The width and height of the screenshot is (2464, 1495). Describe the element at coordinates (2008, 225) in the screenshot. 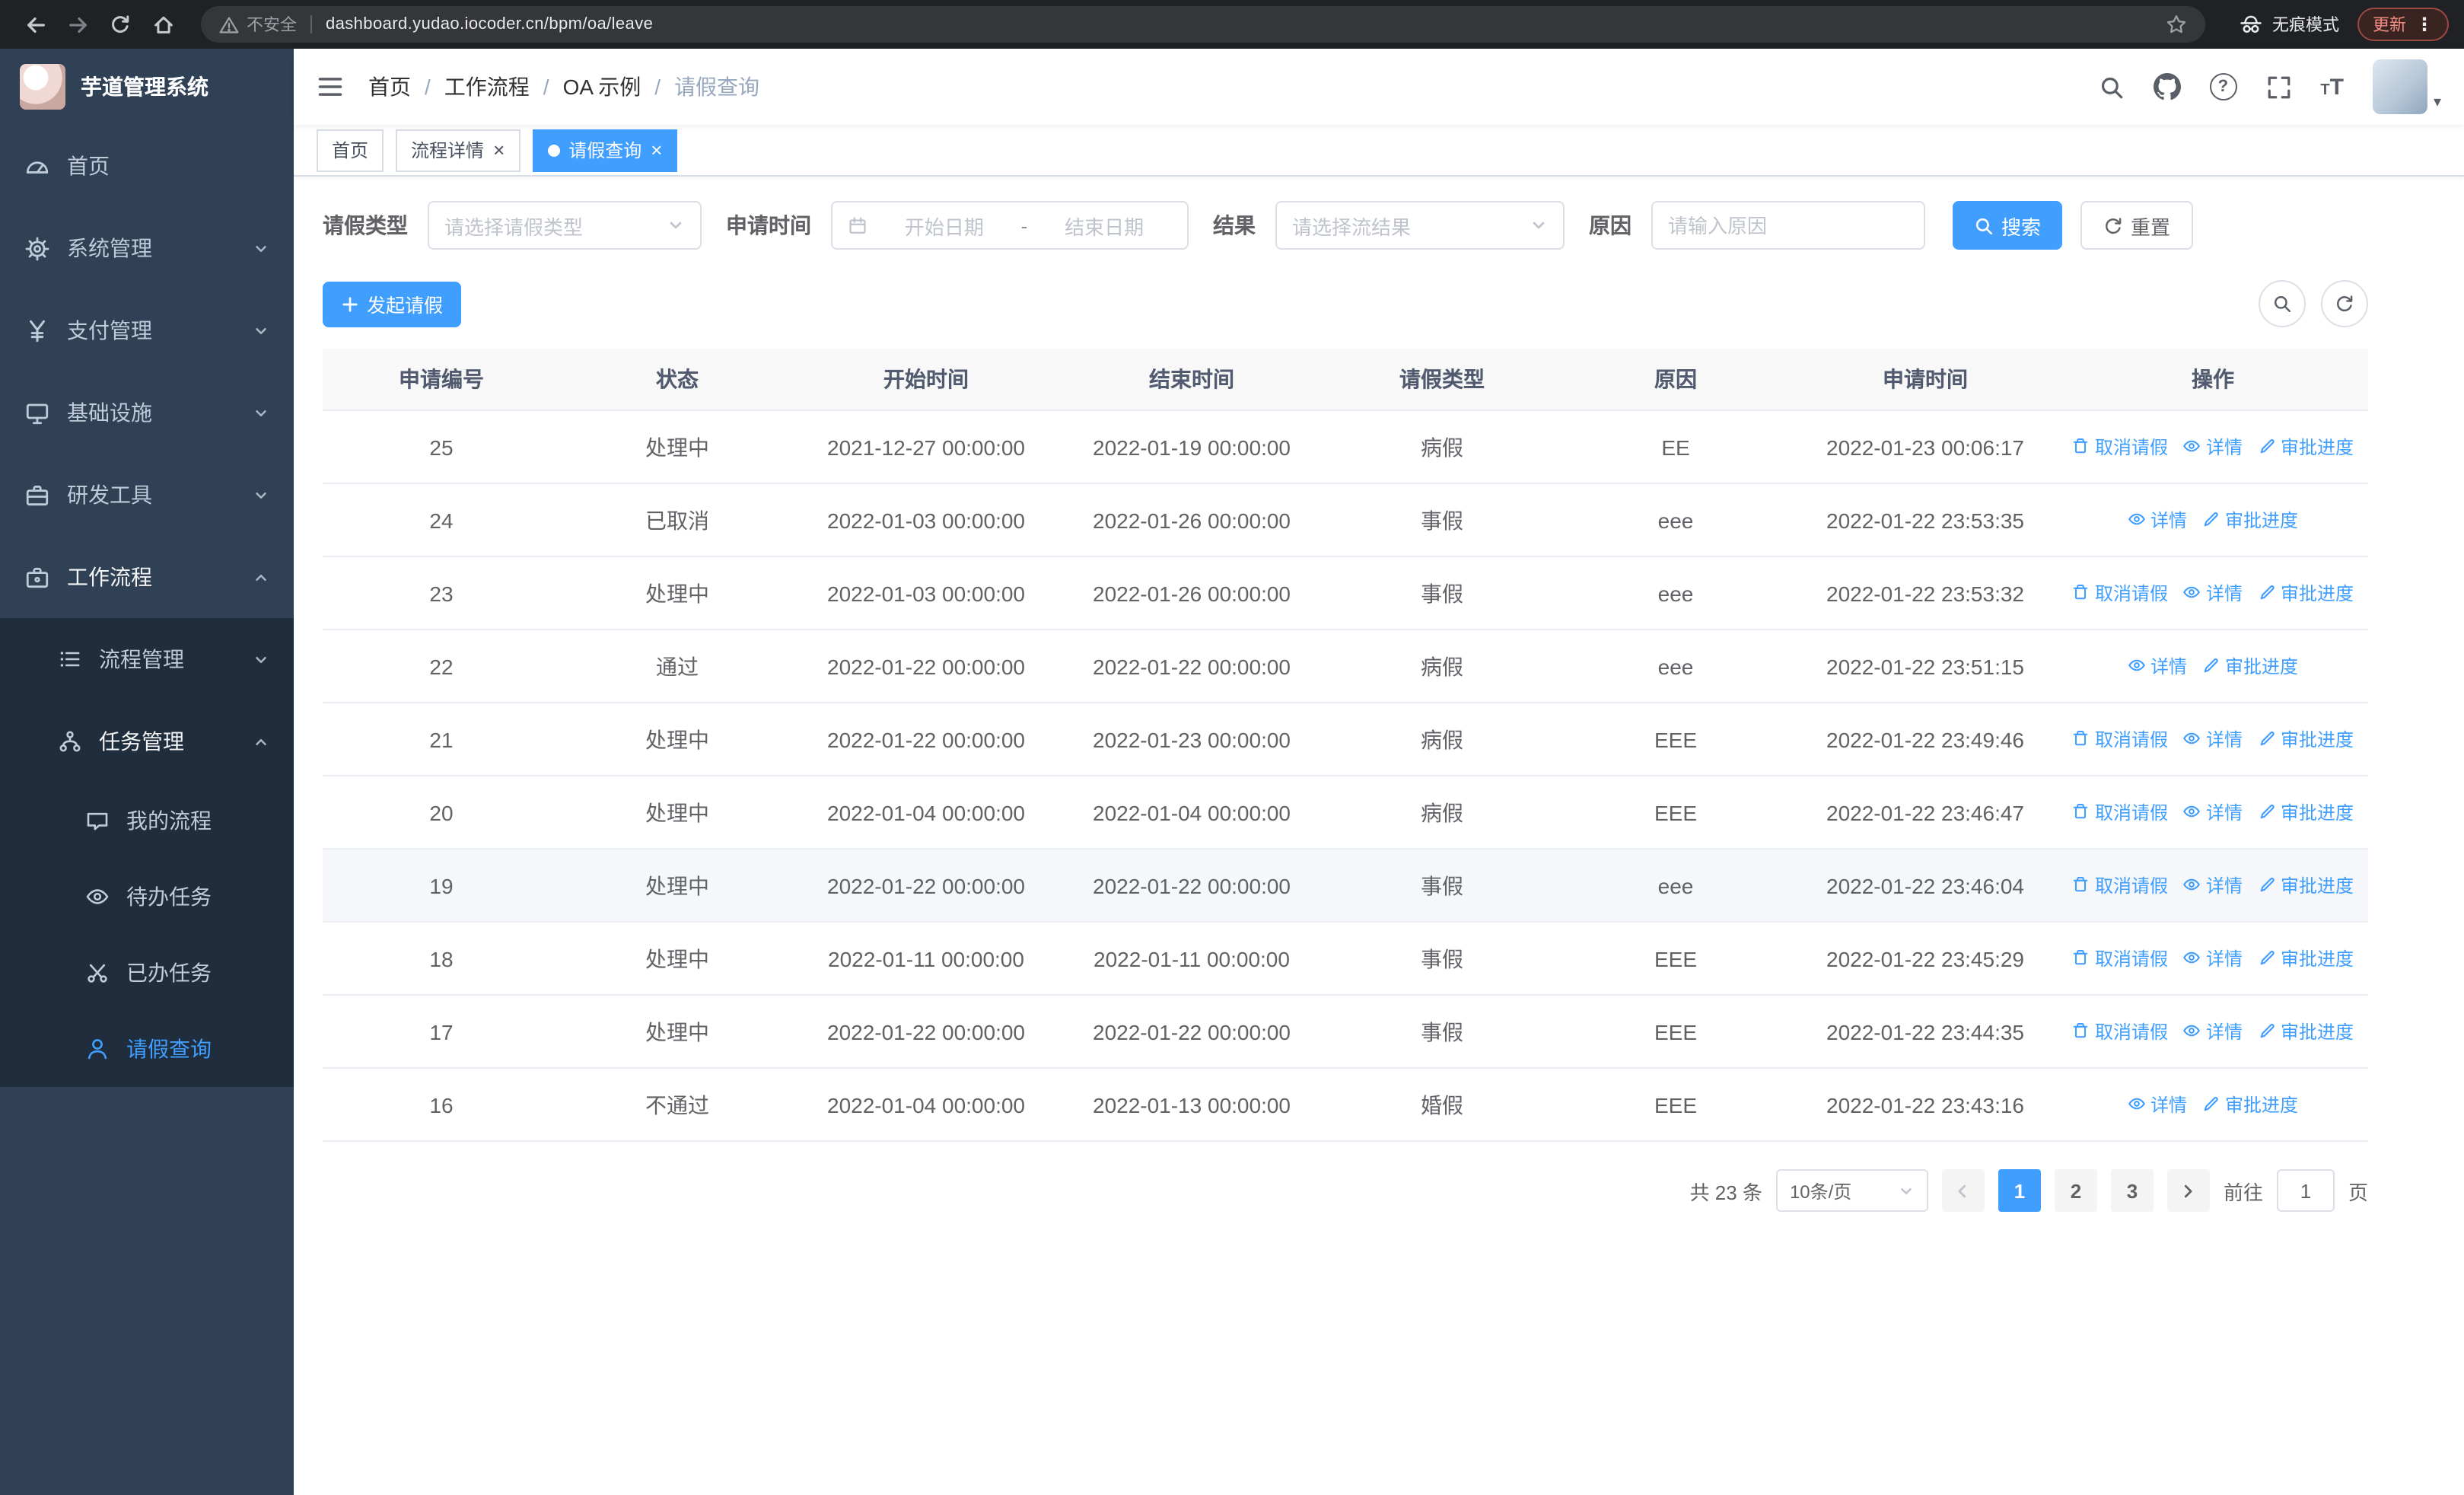

I see `search-button: 搜索` at that location.